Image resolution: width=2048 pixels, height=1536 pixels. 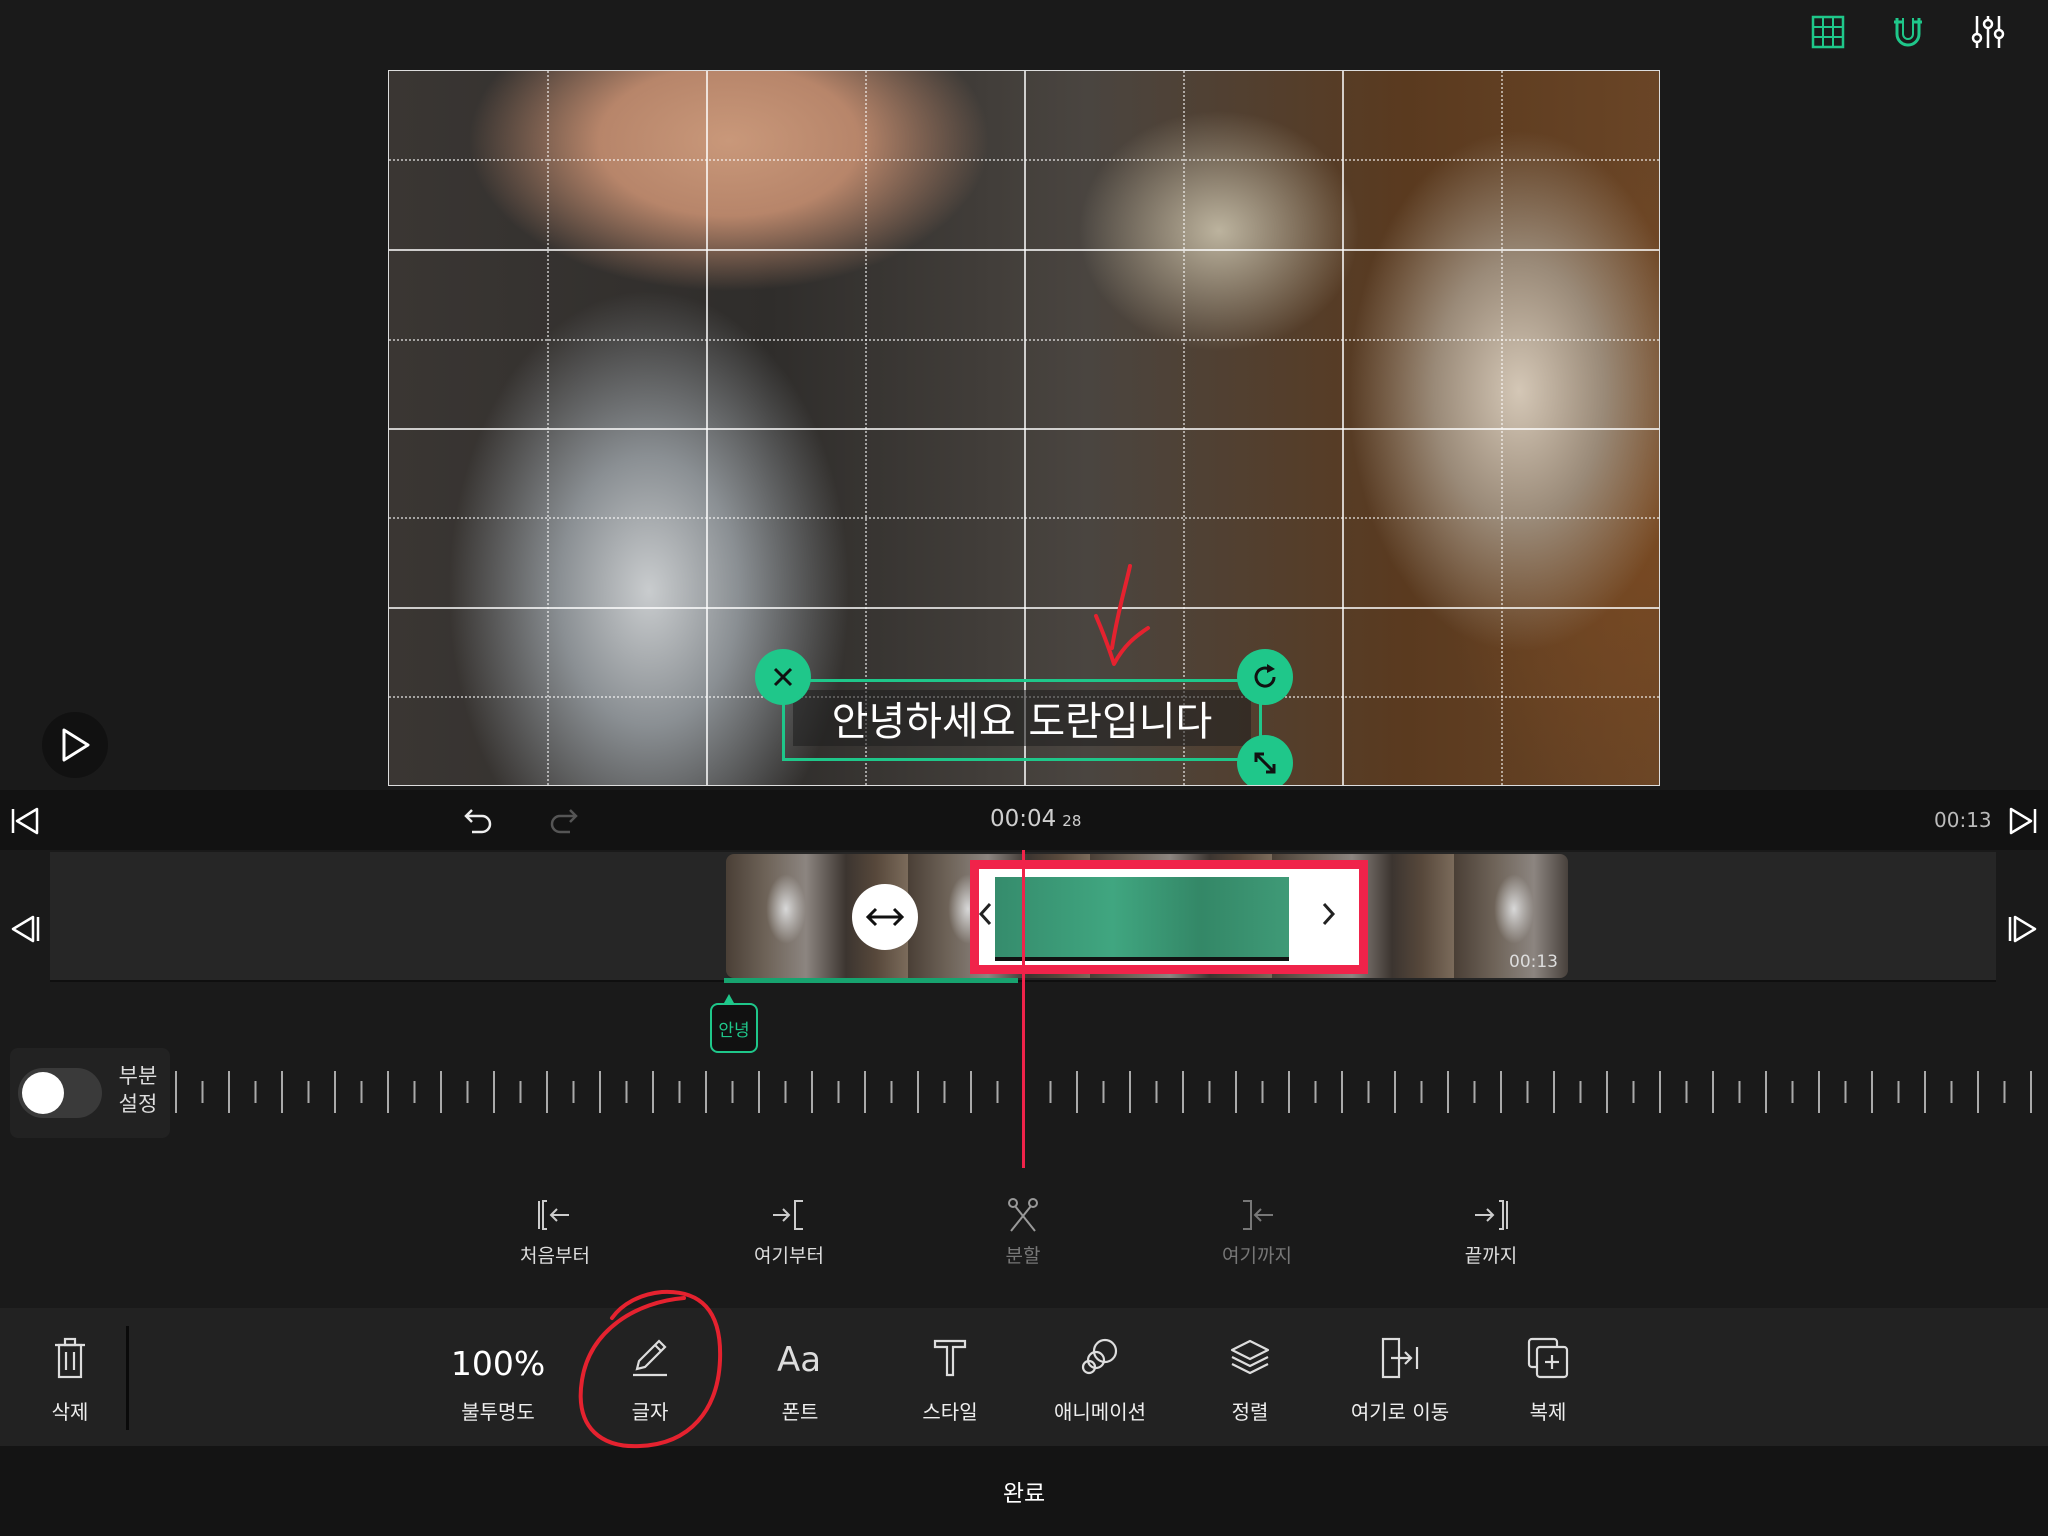 What do you see at coordinates (1329, 914) in the screenshot?
I see `chevron-right-icon` at bounding box center [1329, 914].